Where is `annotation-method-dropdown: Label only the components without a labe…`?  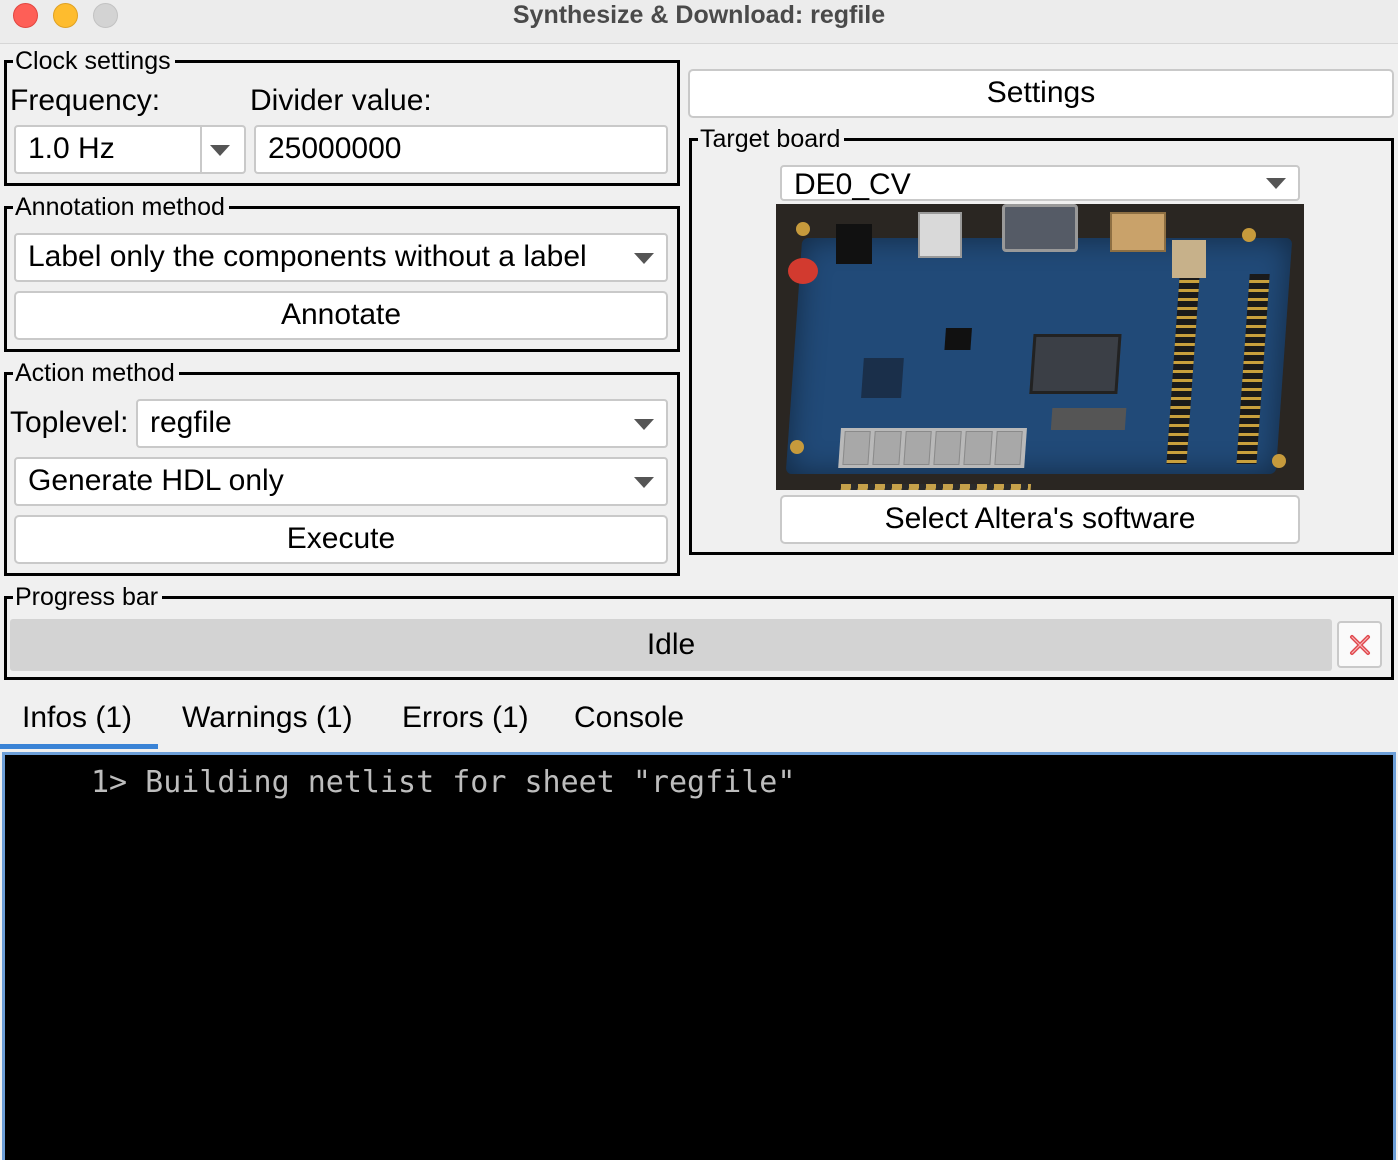 annotation-method-dropdown: Label only the components without a labe… is located at coordinates (341, 257).